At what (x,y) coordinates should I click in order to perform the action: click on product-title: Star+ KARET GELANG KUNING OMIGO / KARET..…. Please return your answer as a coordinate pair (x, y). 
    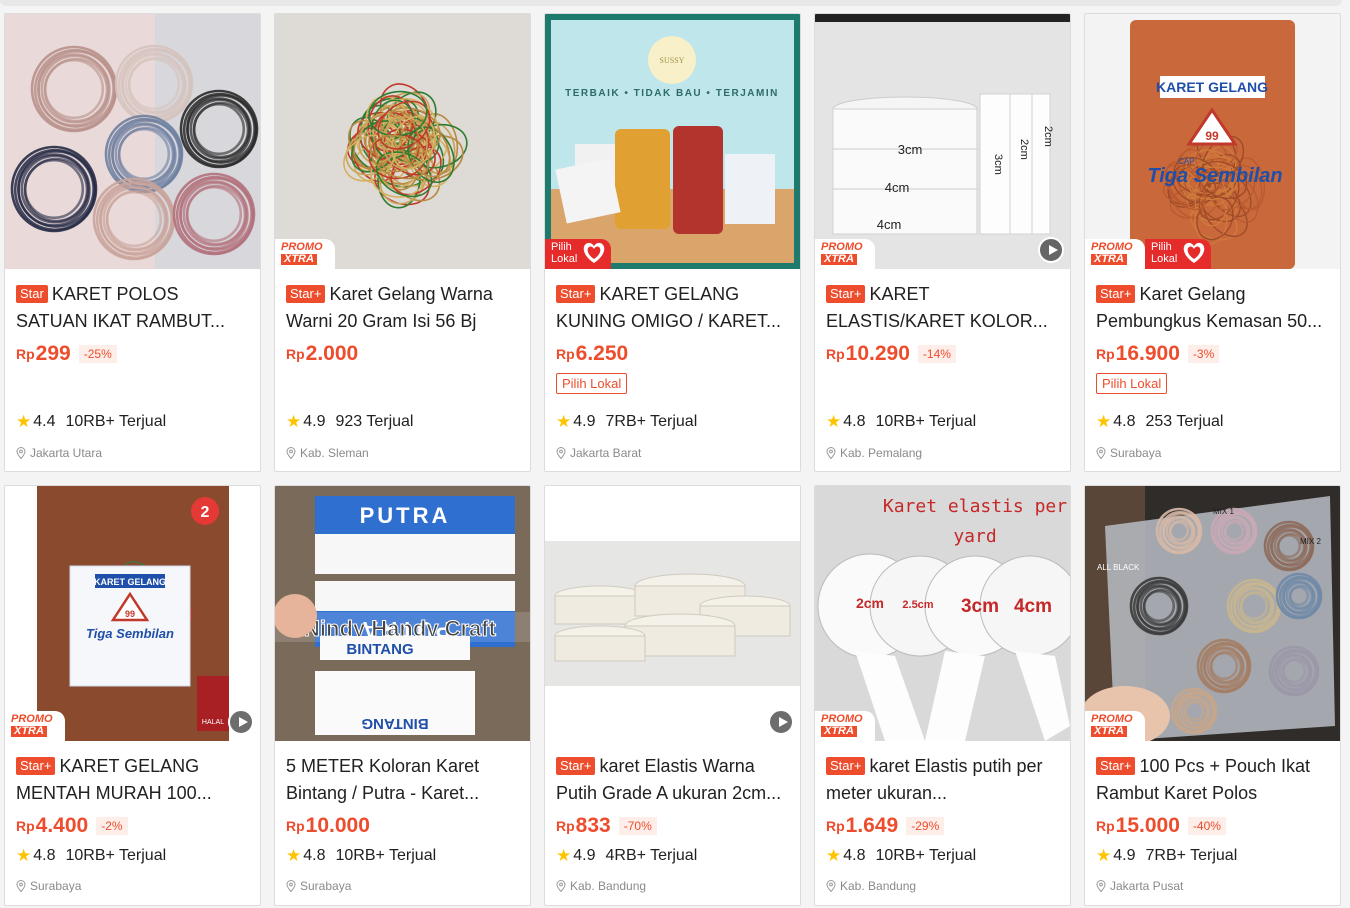
    Looking at the image, I should click on (672, 308).